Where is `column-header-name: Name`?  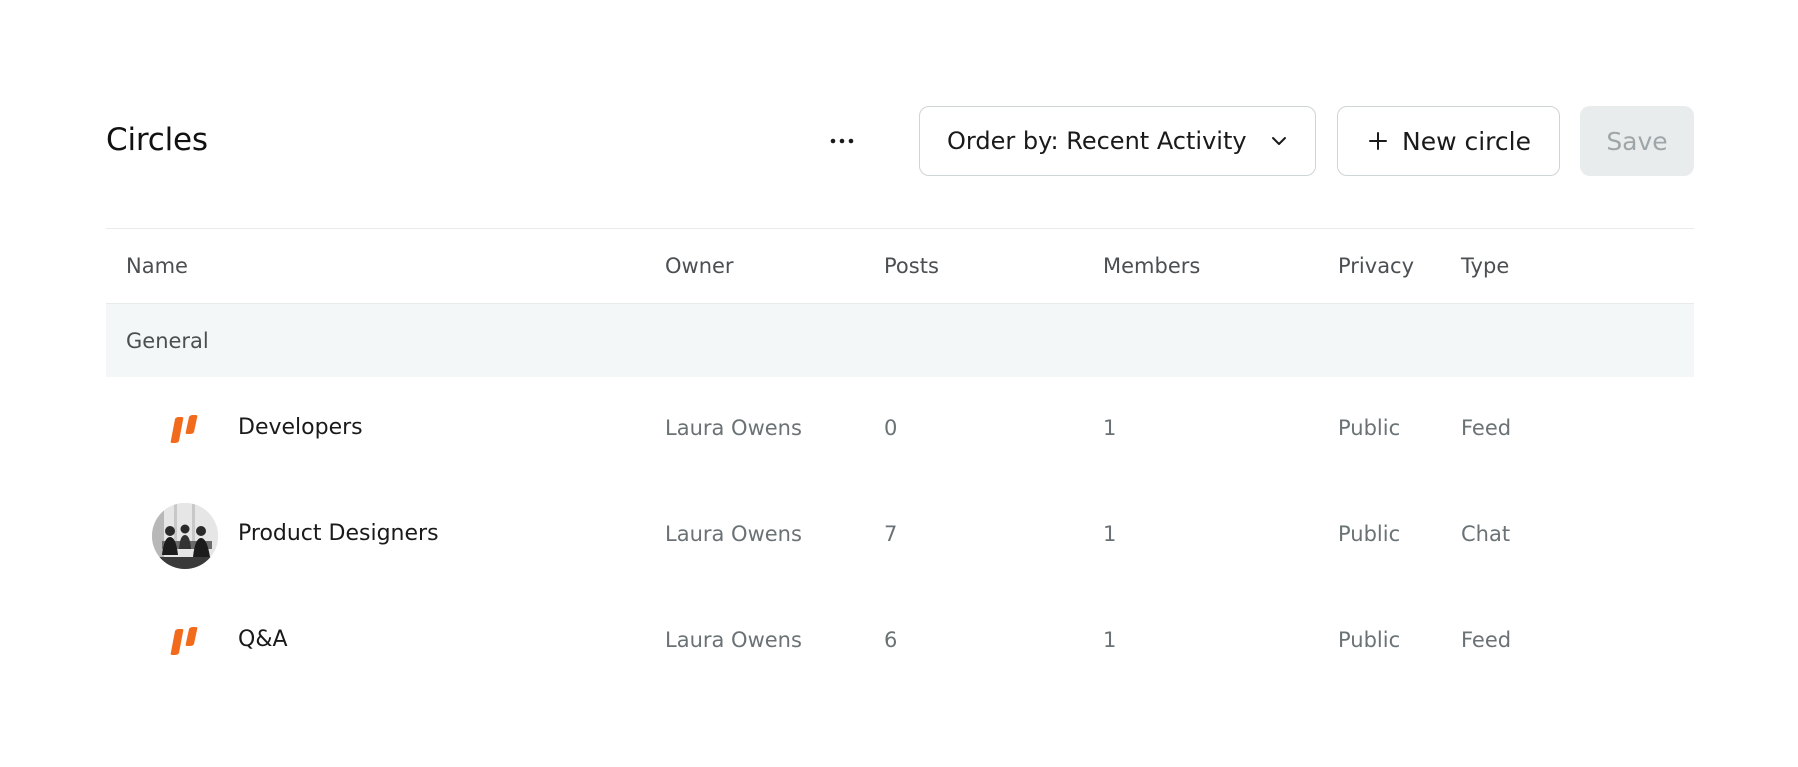
column-header-name: Name is located at coordinates (157, 266).